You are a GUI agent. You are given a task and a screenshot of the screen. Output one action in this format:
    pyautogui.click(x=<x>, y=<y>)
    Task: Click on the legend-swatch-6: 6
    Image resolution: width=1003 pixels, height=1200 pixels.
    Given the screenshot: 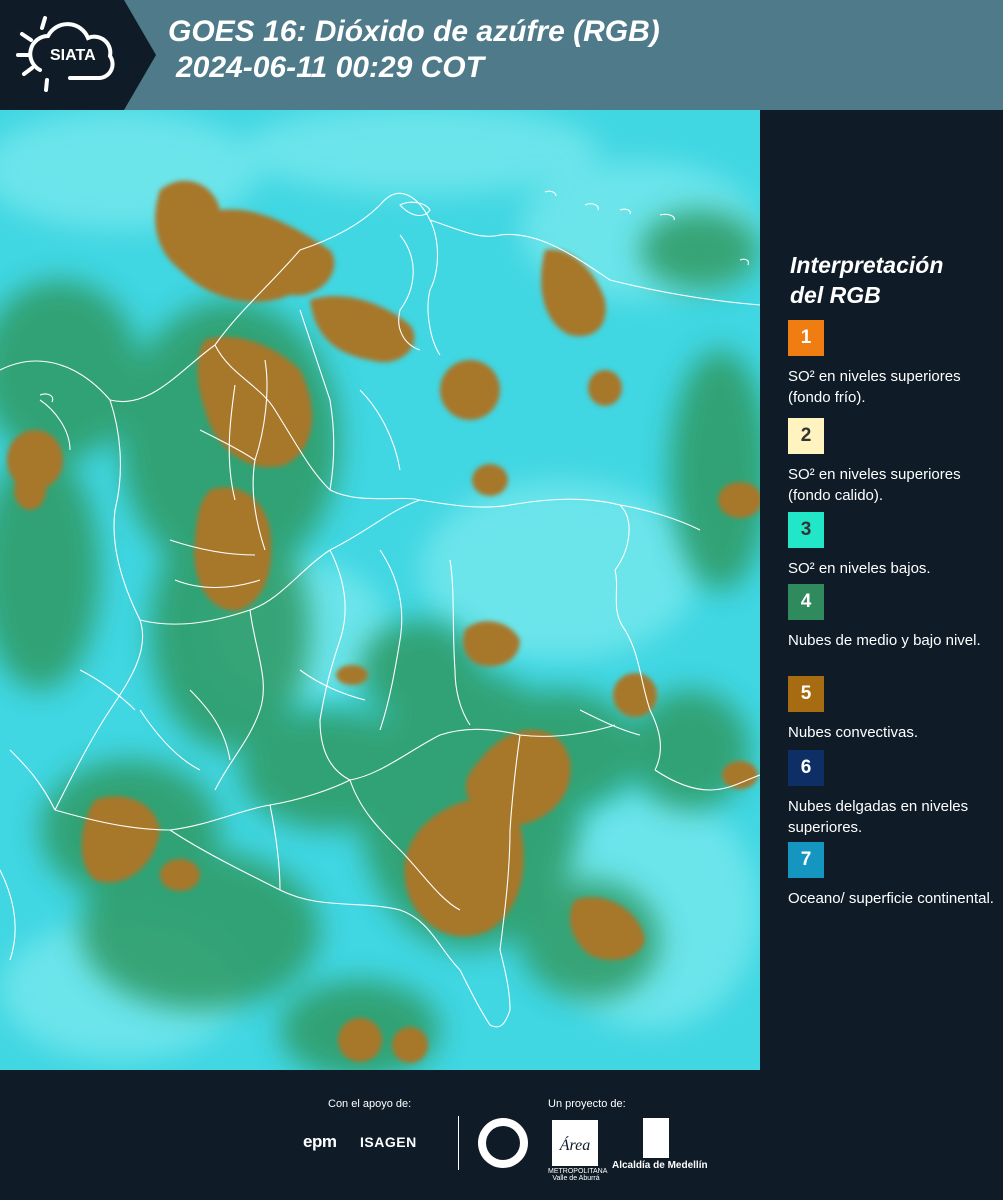 What is the action you would take?
    pyautogui.click(x=806, y=768)
    